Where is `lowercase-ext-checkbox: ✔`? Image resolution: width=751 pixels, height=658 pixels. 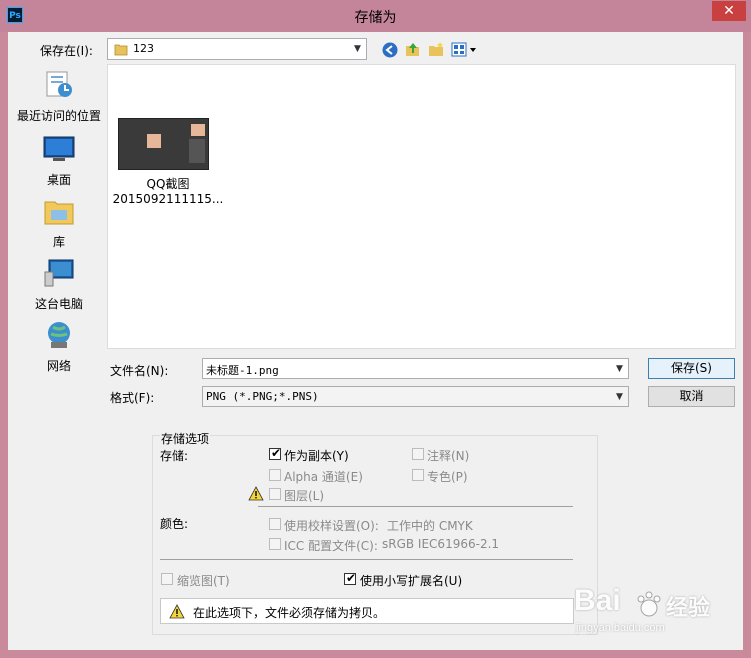
lowercase-ext-checkbox: ✔ is located at coordinates (350, 578).